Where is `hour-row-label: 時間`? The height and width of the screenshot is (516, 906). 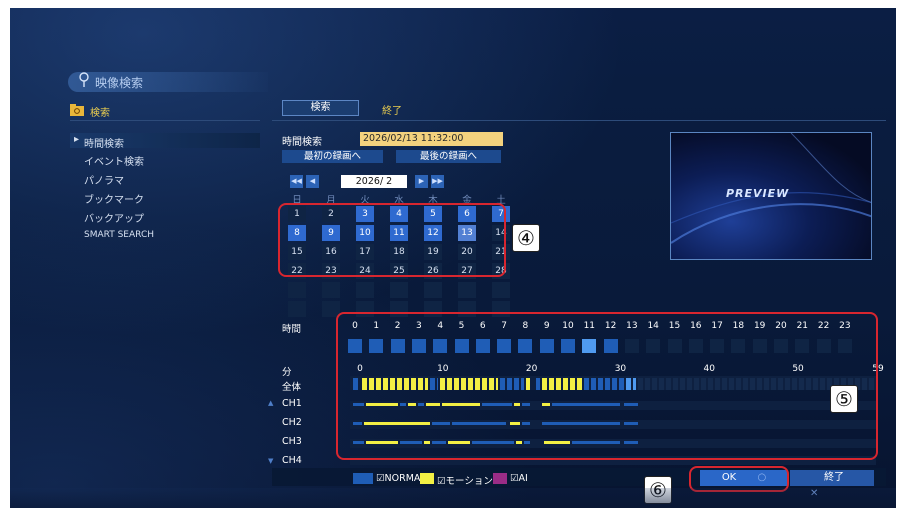 hour-row-label: 時間 is located at coordinates (292, 329).